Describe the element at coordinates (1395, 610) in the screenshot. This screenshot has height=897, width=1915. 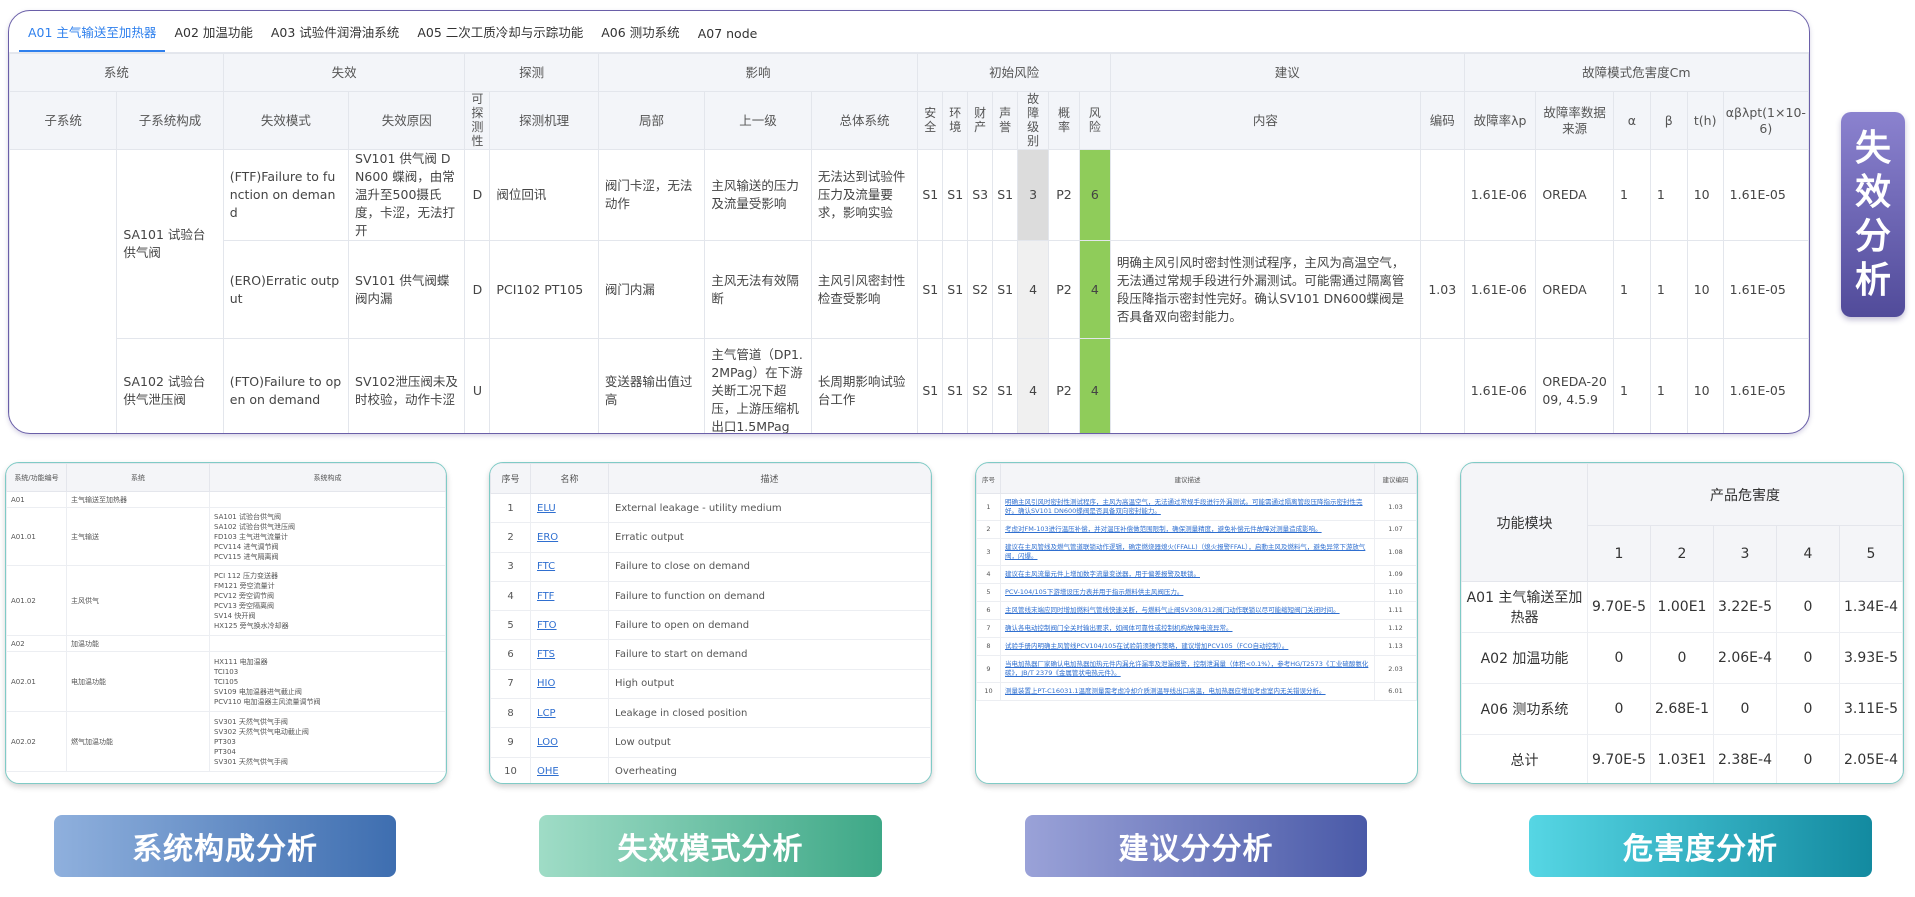
I see `cell-code: 1.11` at that location.